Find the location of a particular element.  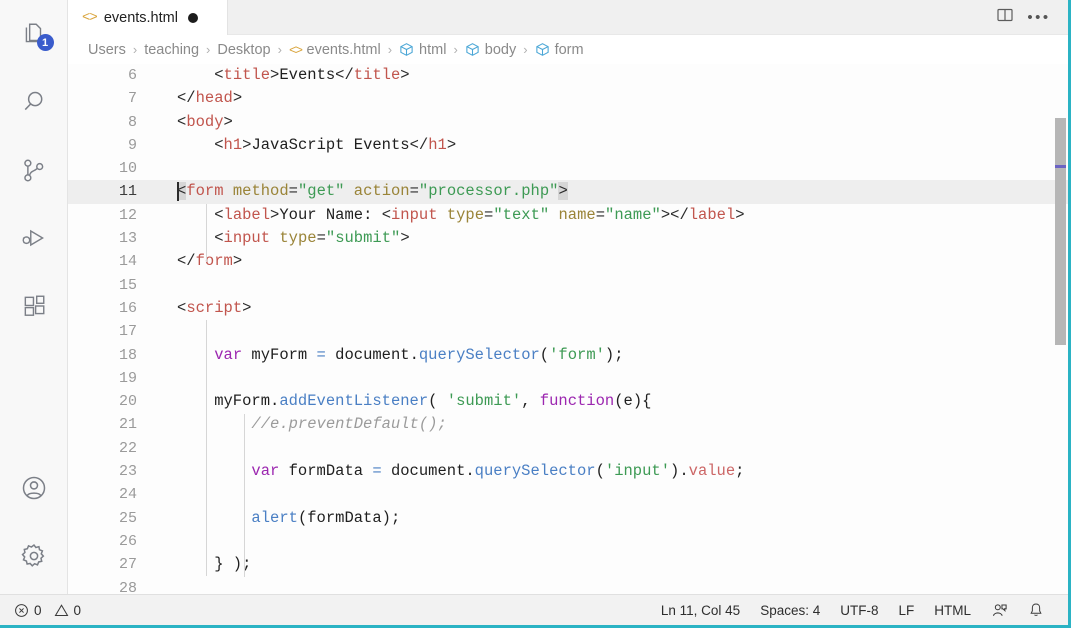

source-control-icon is located at coordinates (33, 170).